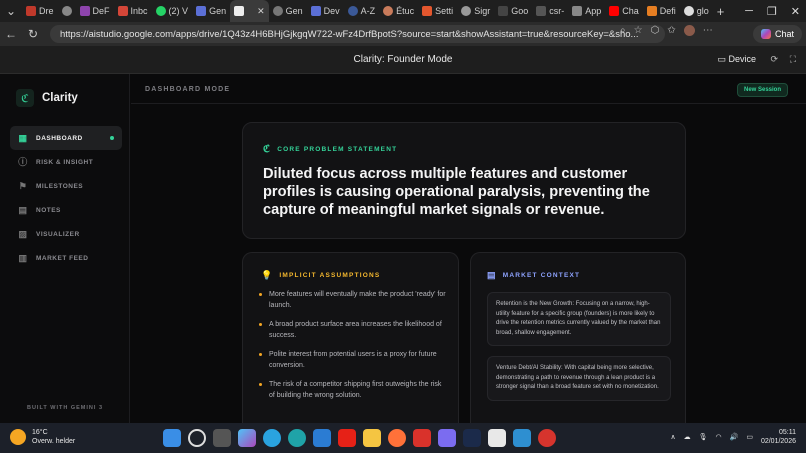 This screenshot has height=453, width=806. I want to click on weather-widget: 16°C Overw. helder, so click(42, 437).